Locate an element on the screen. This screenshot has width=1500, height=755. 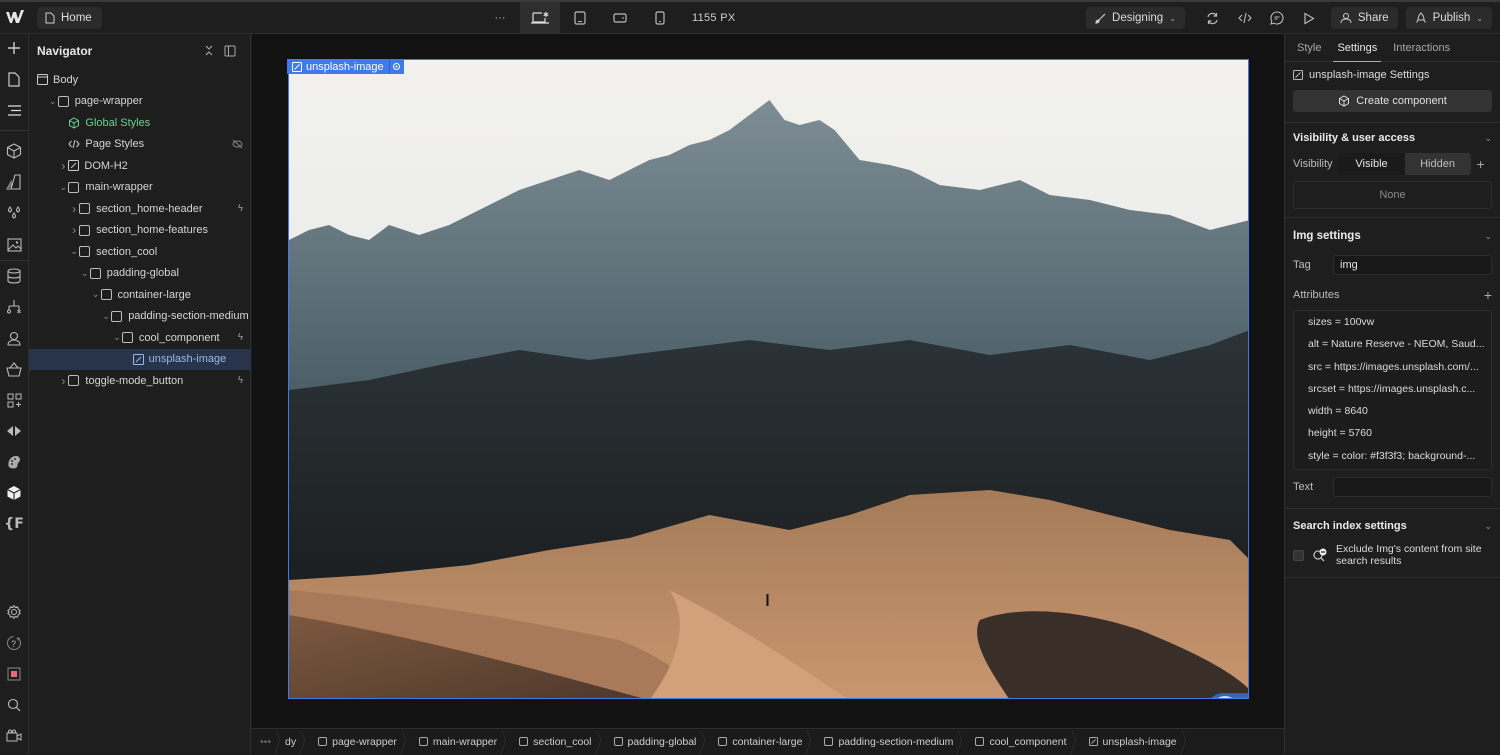
visibility-visible-option: Visible is located at coordinates (1371, 164).